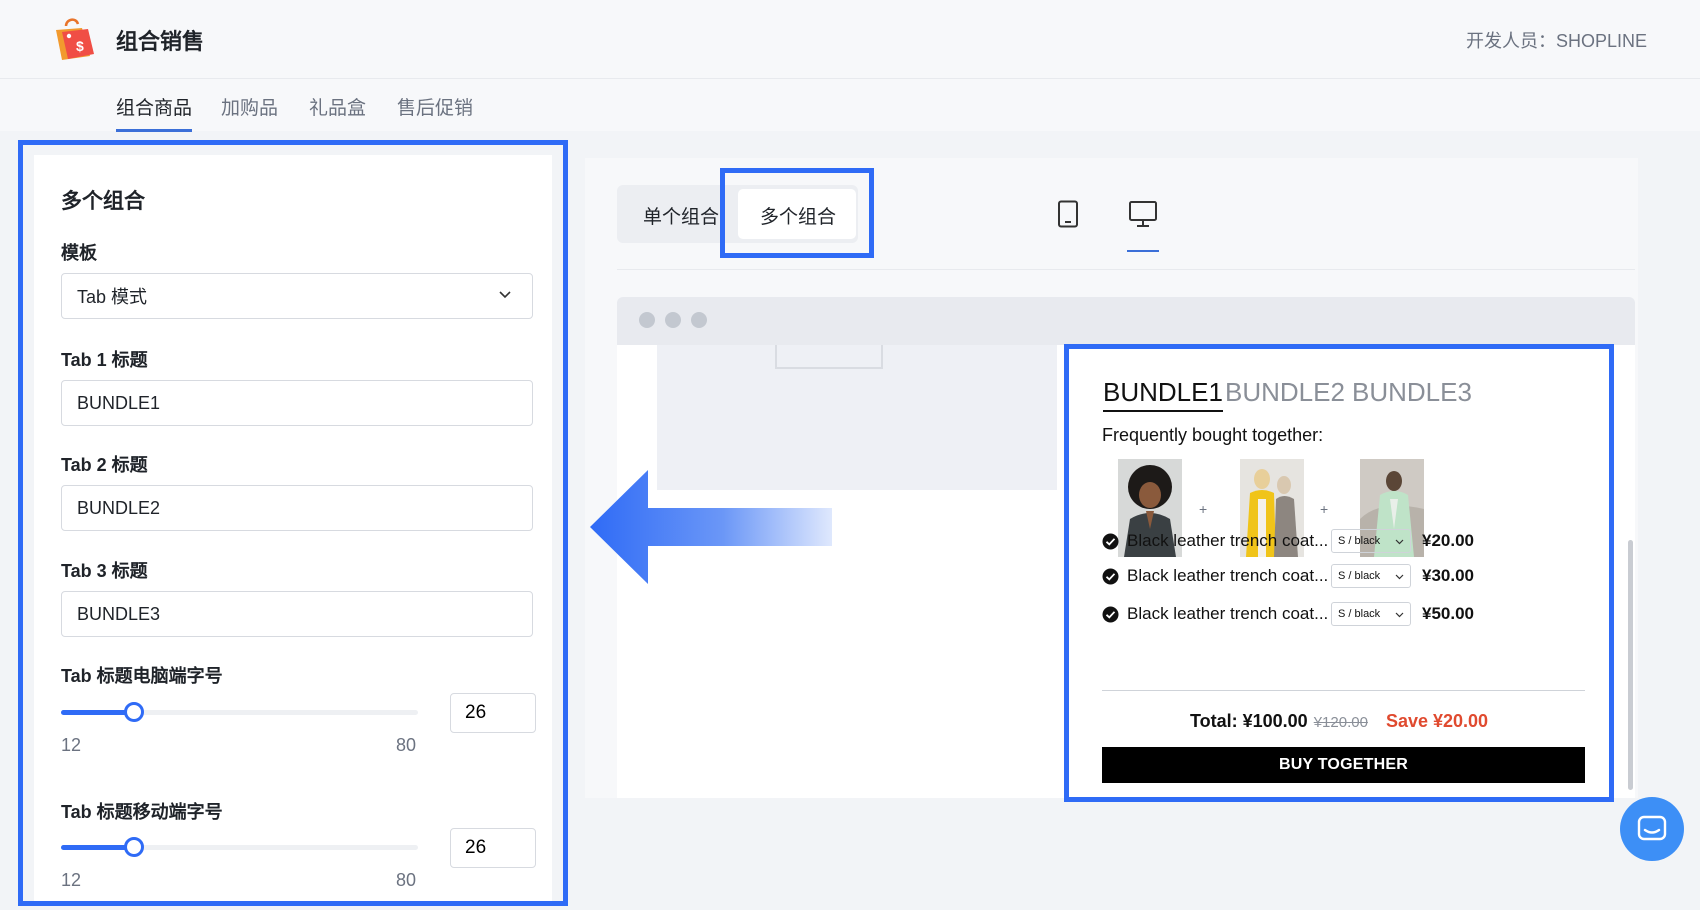  I want to click on tab-gift-box: 礼品盒, so click(337, 111).